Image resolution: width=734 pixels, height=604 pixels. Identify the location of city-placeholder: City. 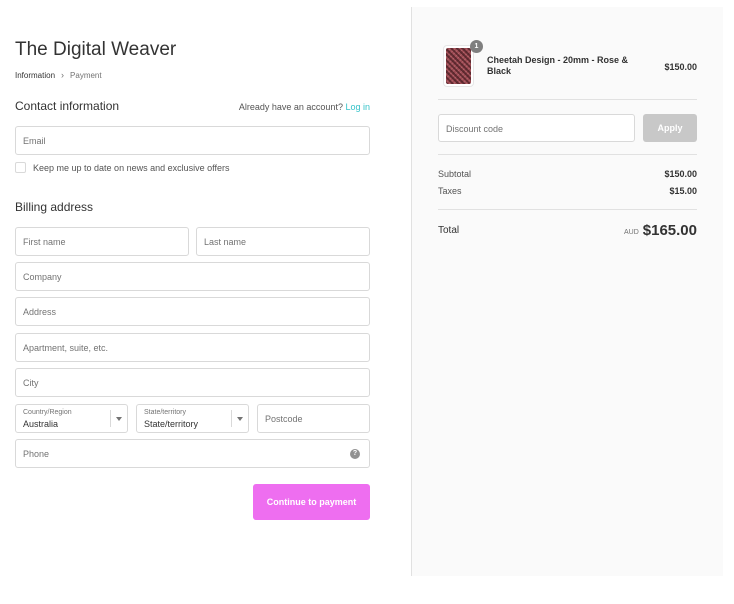
(31, 383).